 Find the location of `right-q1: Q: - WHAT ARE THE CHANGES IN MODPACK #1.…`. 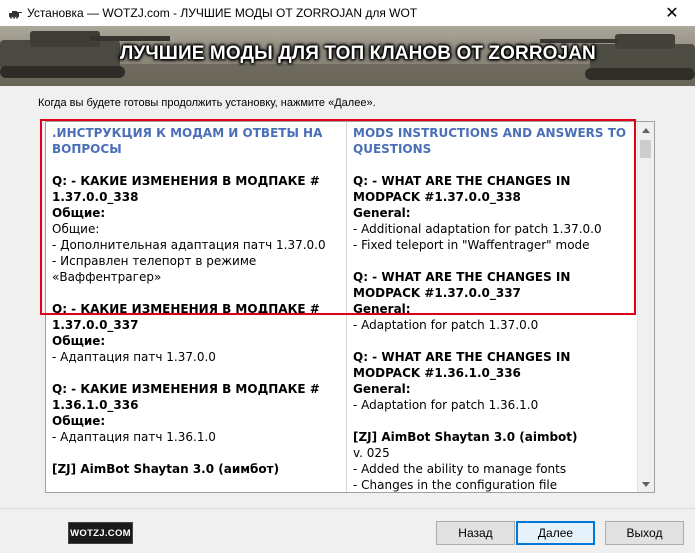

right-q1: Q: - WHAT ARE THE CHANGES IN MODPACK #1.… is located at coordinates (462, 189).